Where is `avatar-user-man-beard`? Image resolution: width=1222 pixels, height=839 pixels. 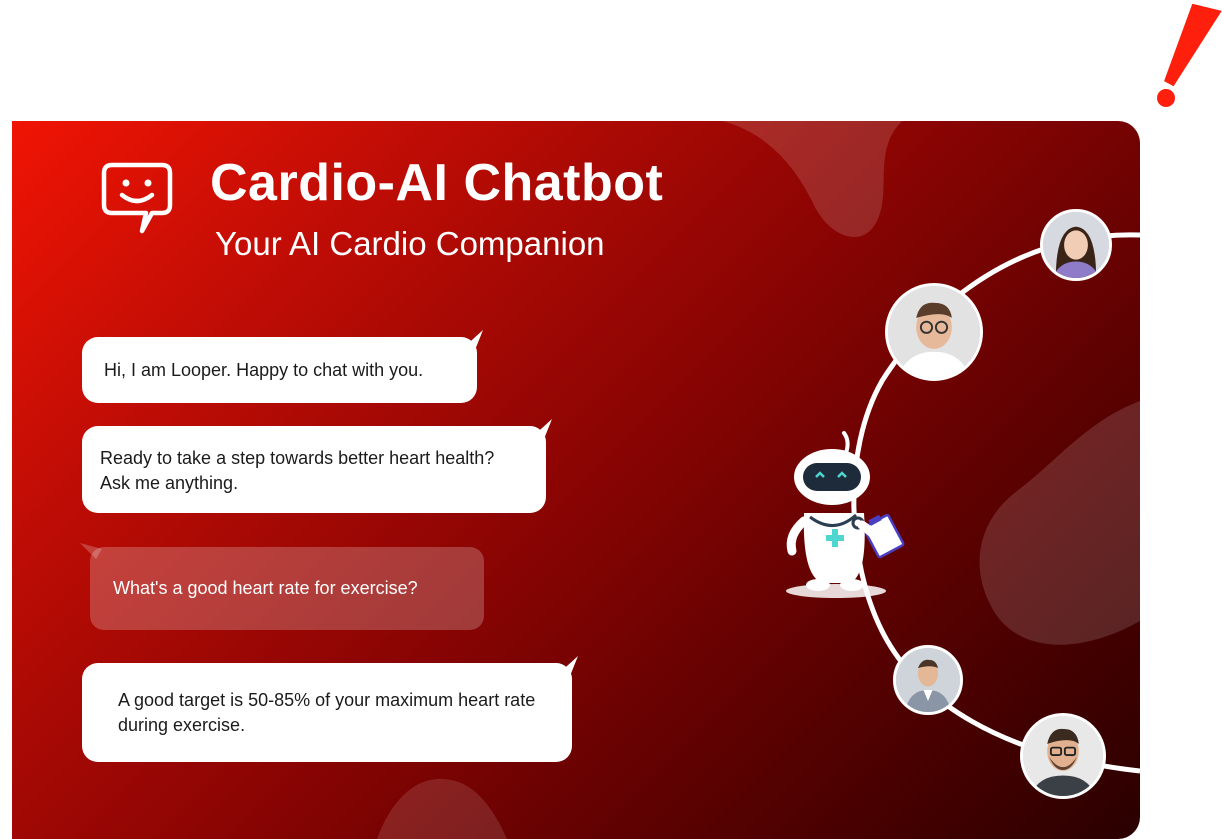 avatar-user-man-beard is located at coordinates (1063, 756).